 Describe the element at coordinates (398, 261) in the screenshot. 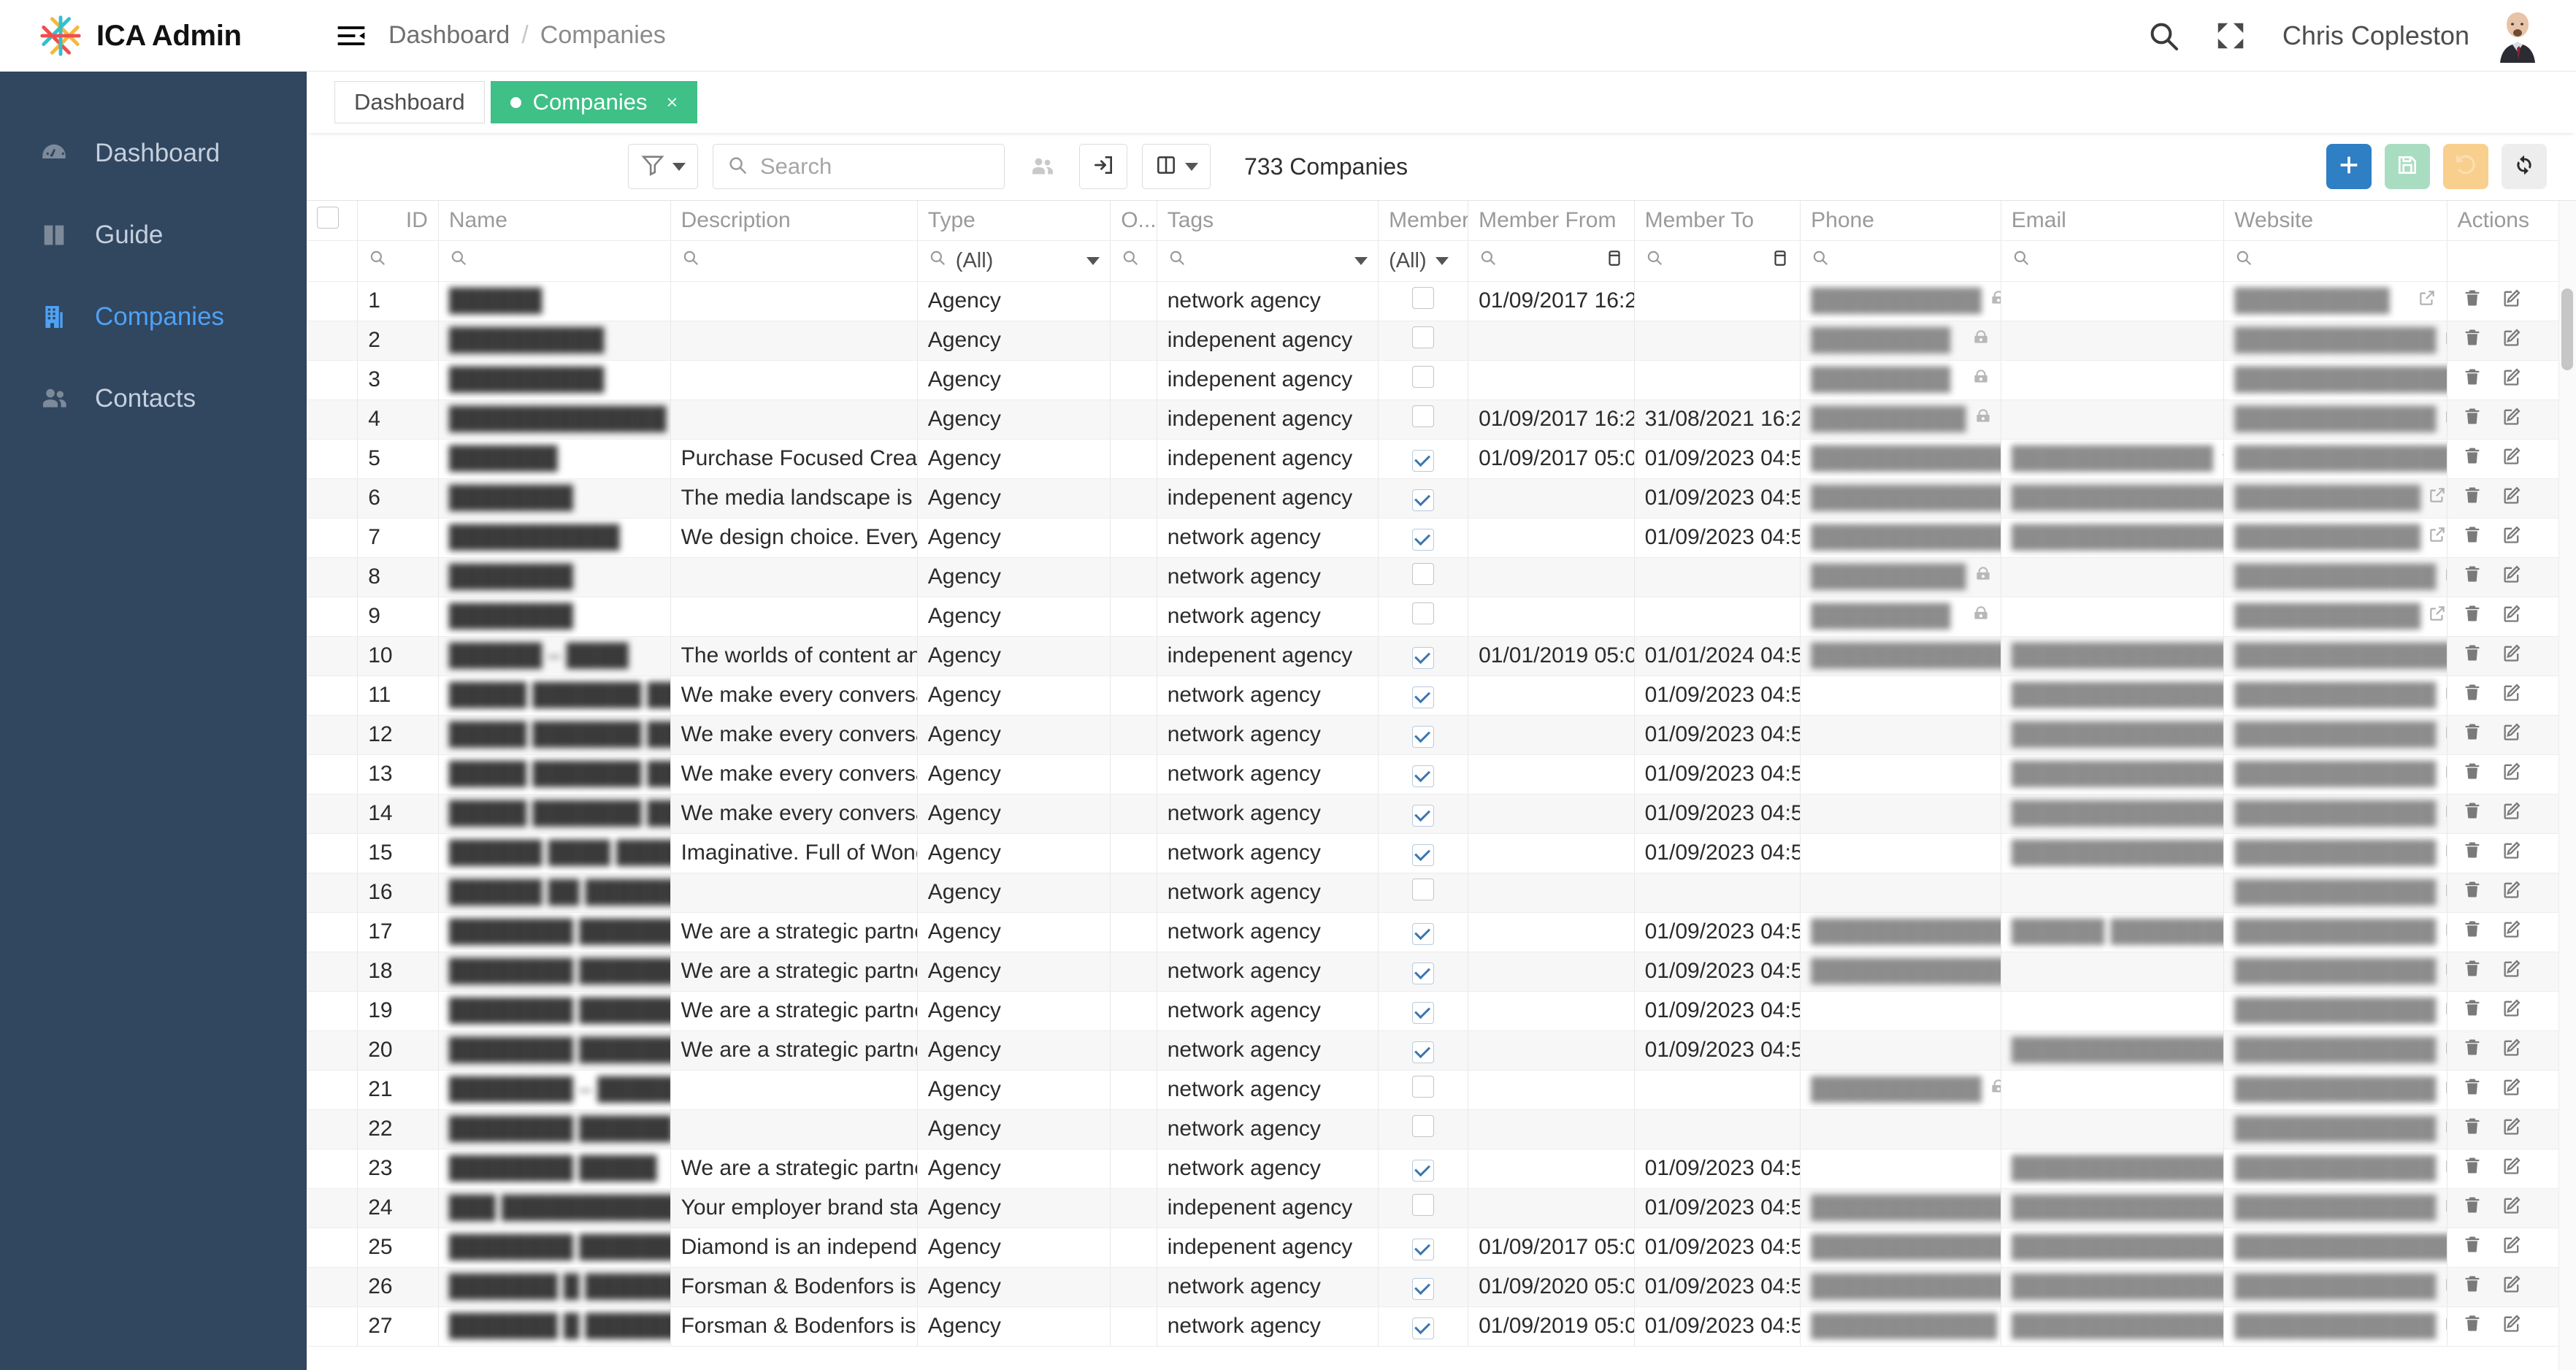

I see `filter-id` at that location.